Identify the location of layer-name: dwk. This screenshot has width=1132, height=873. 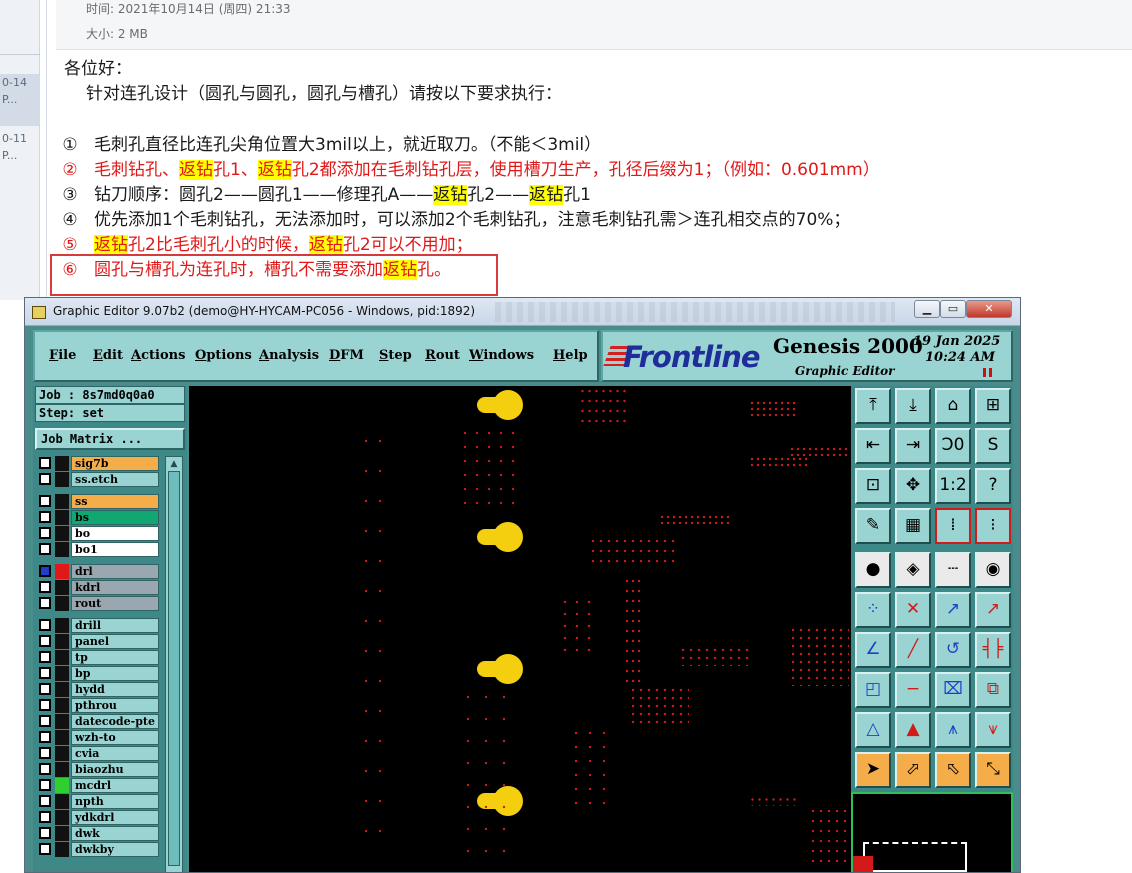
(115, 833).